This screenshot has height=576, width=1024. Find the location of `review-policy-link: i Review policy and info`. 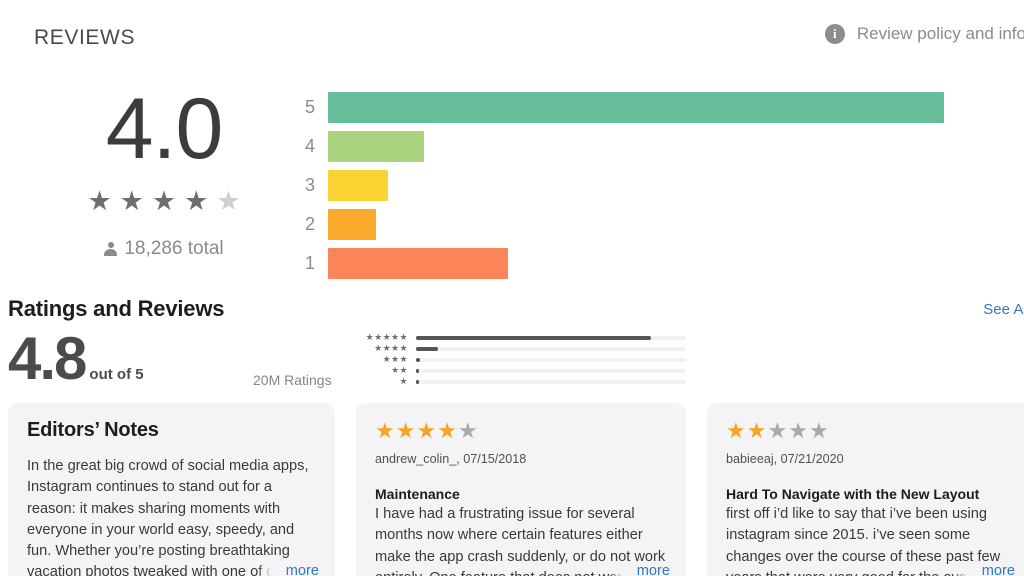

review-policy-link: i Review policy and info is located at coordinates (924, 34).